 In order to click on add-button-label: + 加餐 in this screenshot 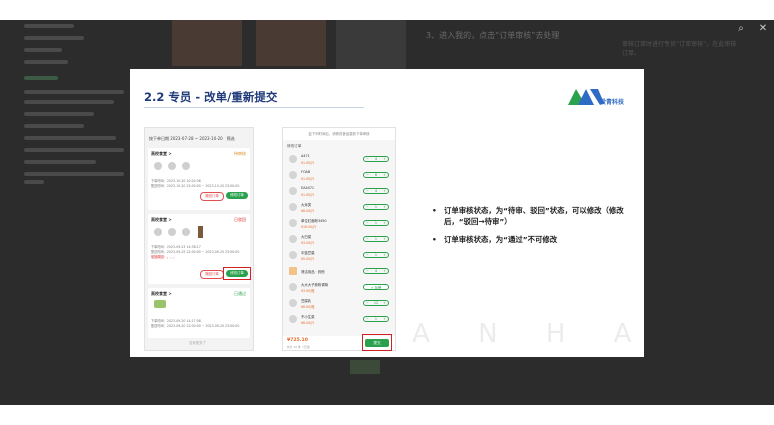, I will do `click(376, 287)`.